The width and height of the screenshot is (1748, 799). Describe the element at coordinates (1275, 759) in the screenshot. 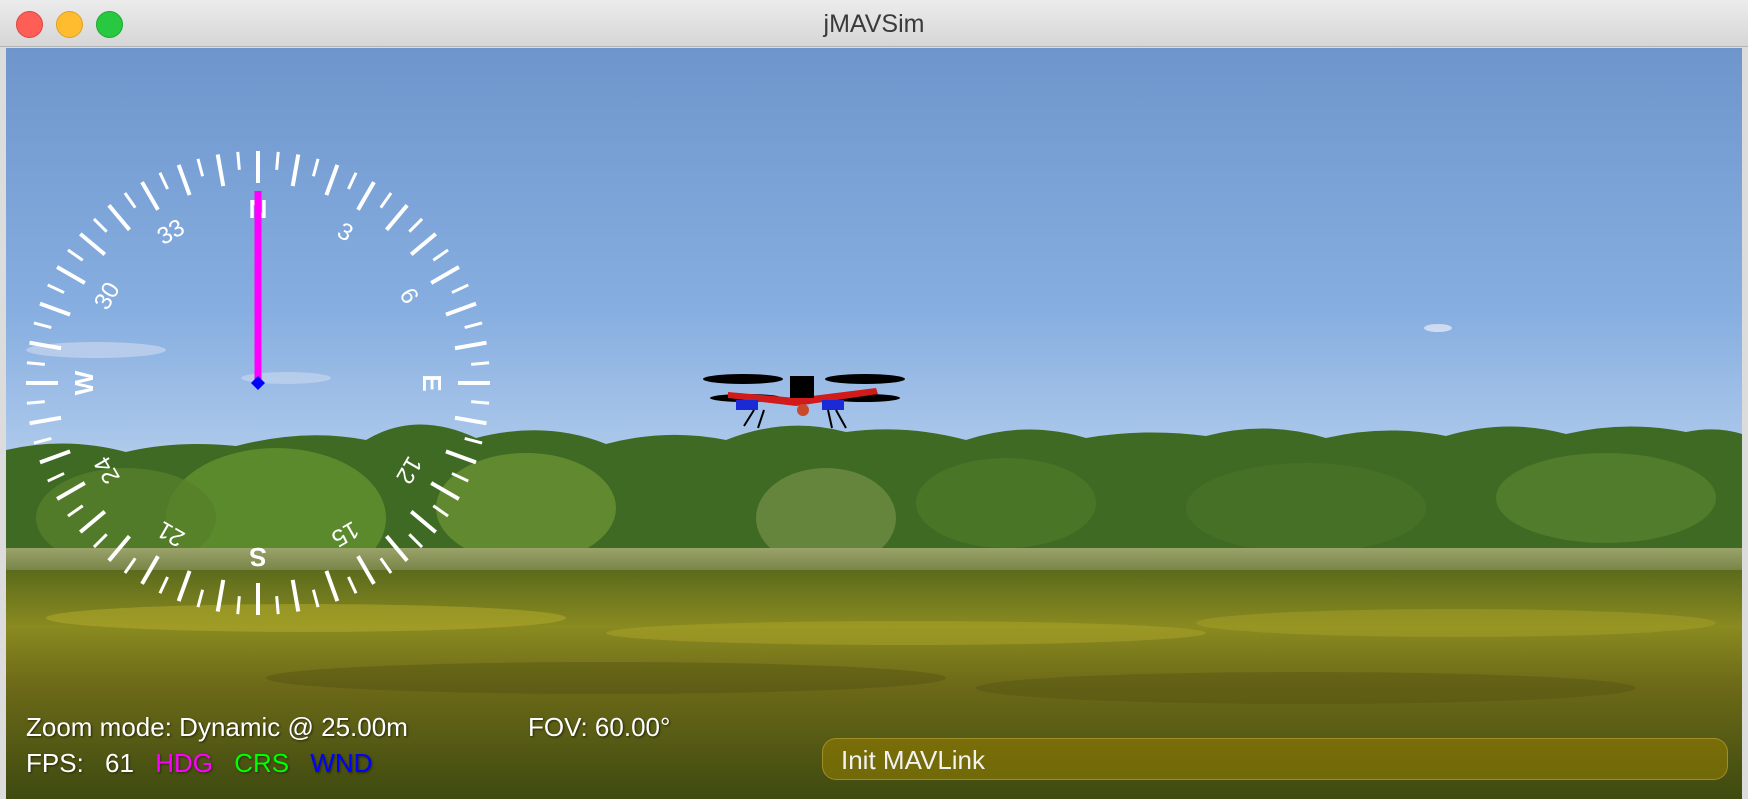

I see `status-bar: Init MAVLink` at that location.